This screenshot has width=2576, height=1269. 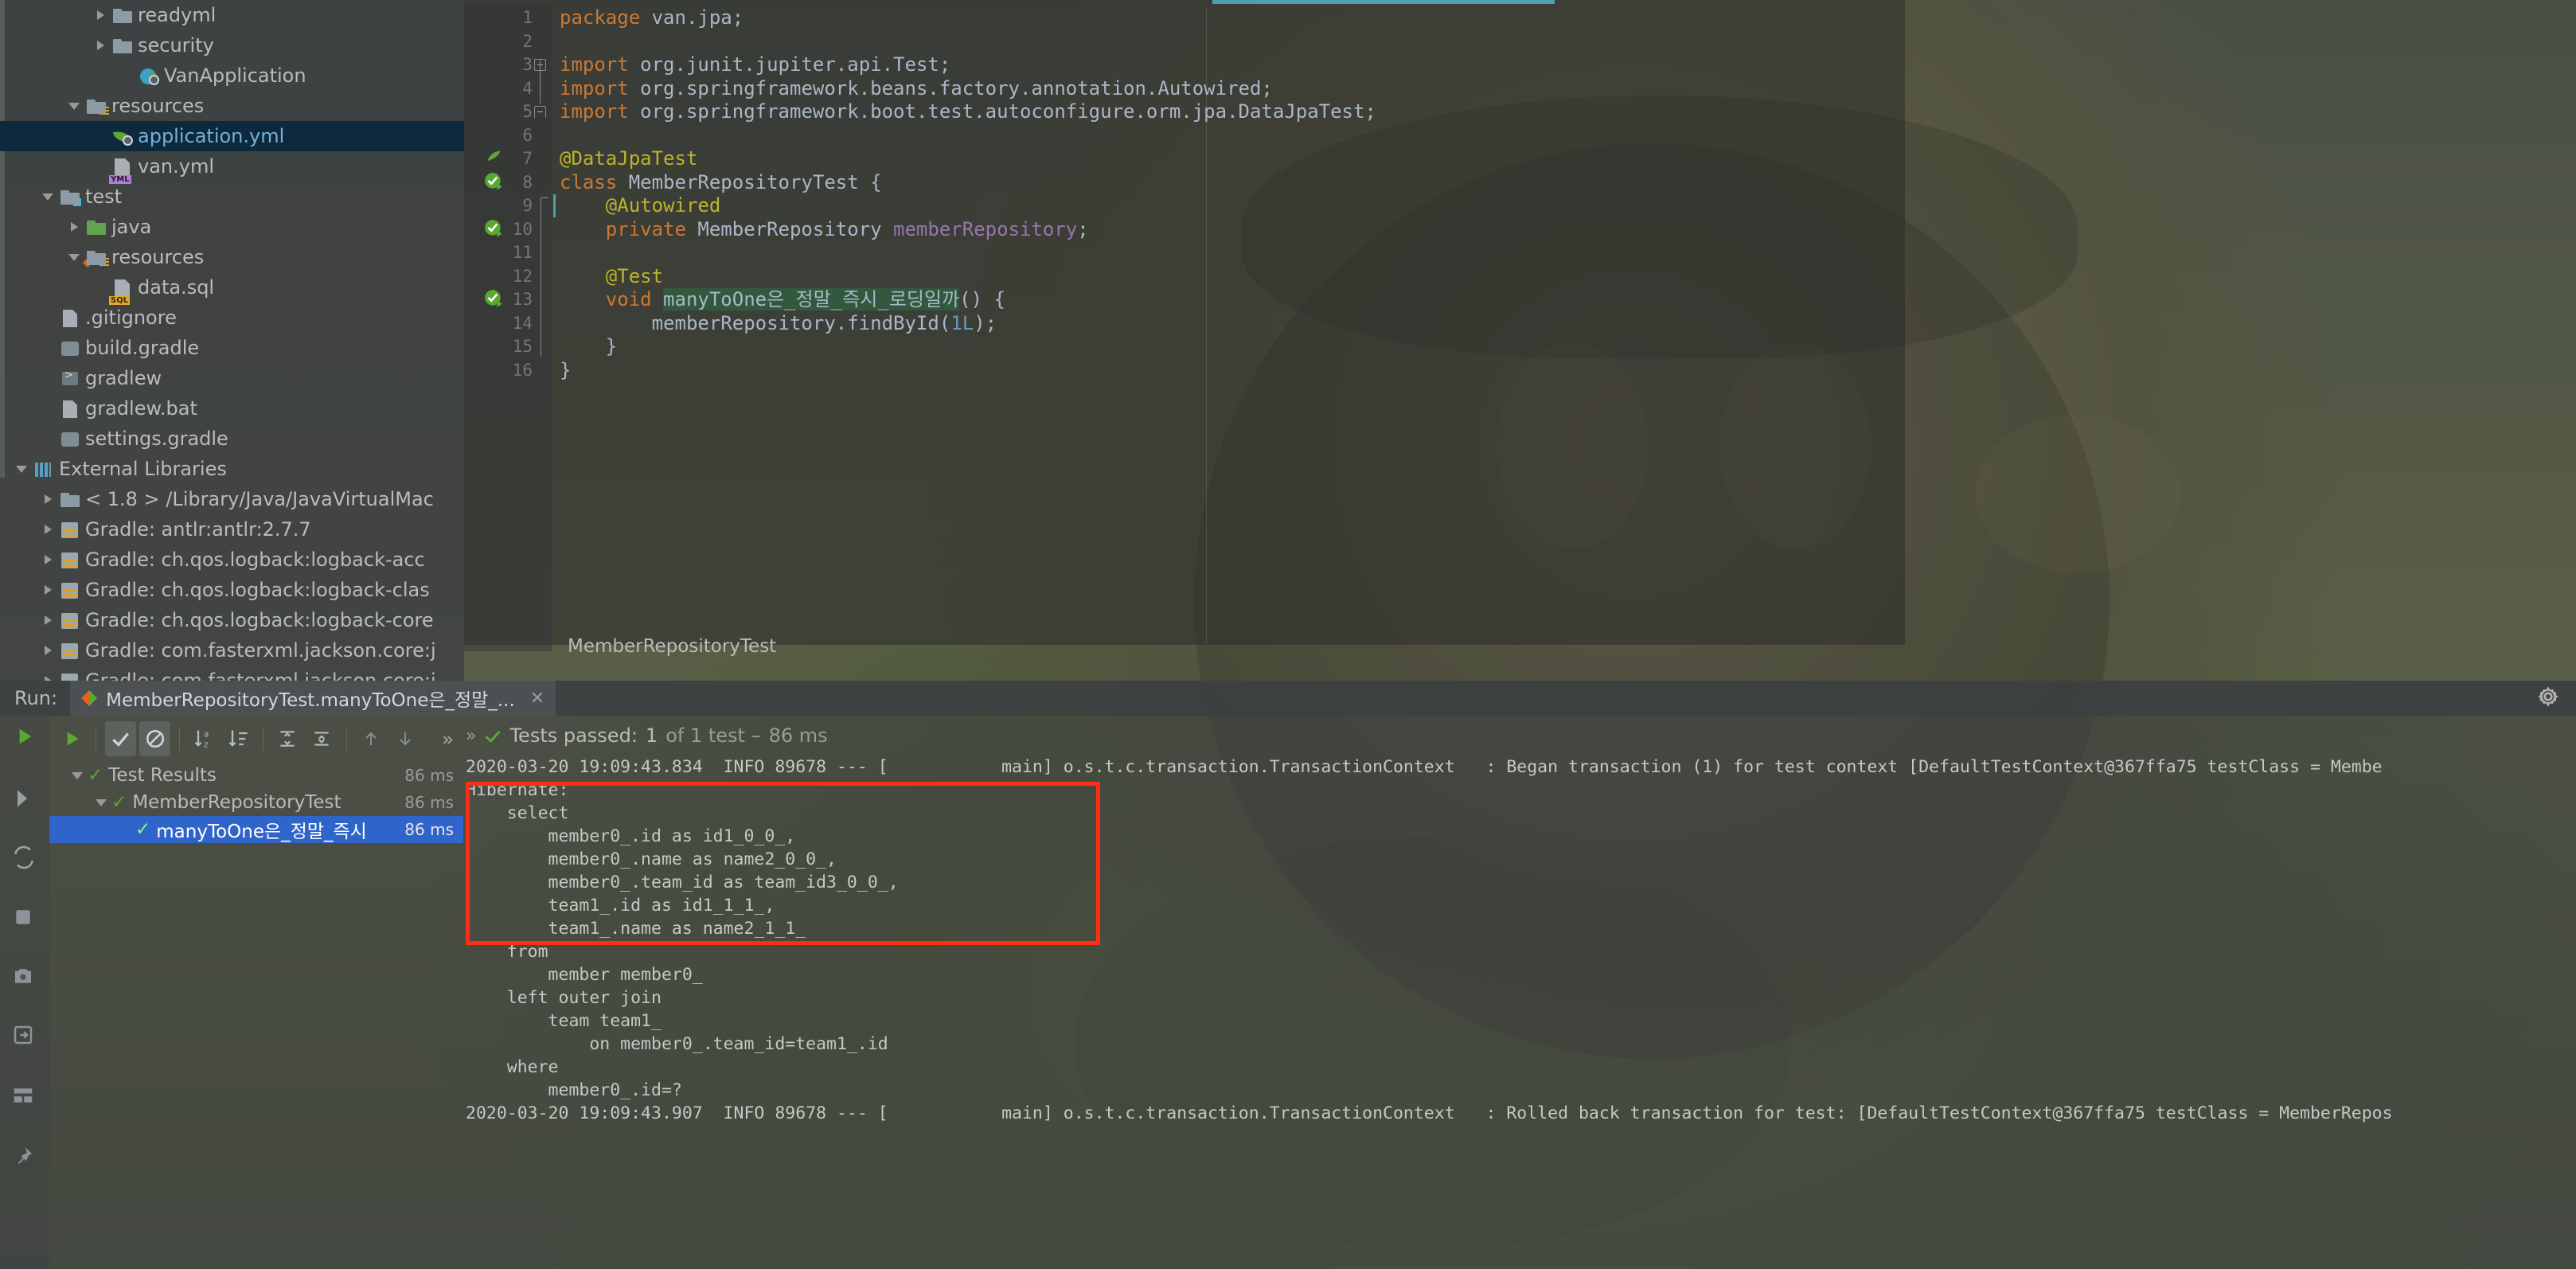 What do you see at coordinates (232, 227) in the screenshot?
I see `tree-item-java: java` at bounding box center [232, 227].